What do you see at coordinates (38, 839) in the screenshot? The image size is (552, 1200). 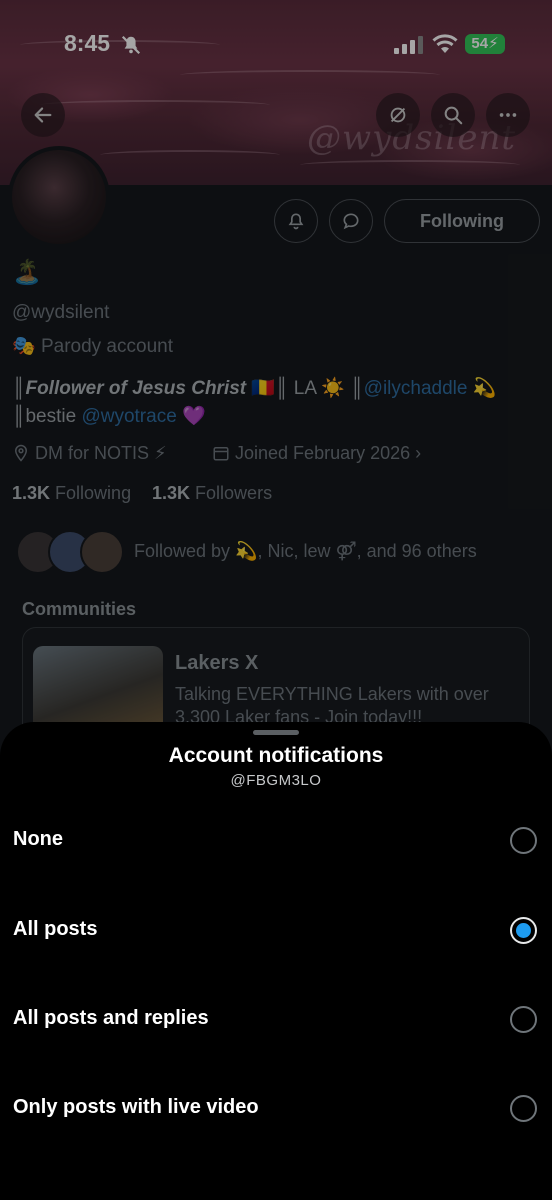 I see `option-label: None` at bounding box center [38, 839].